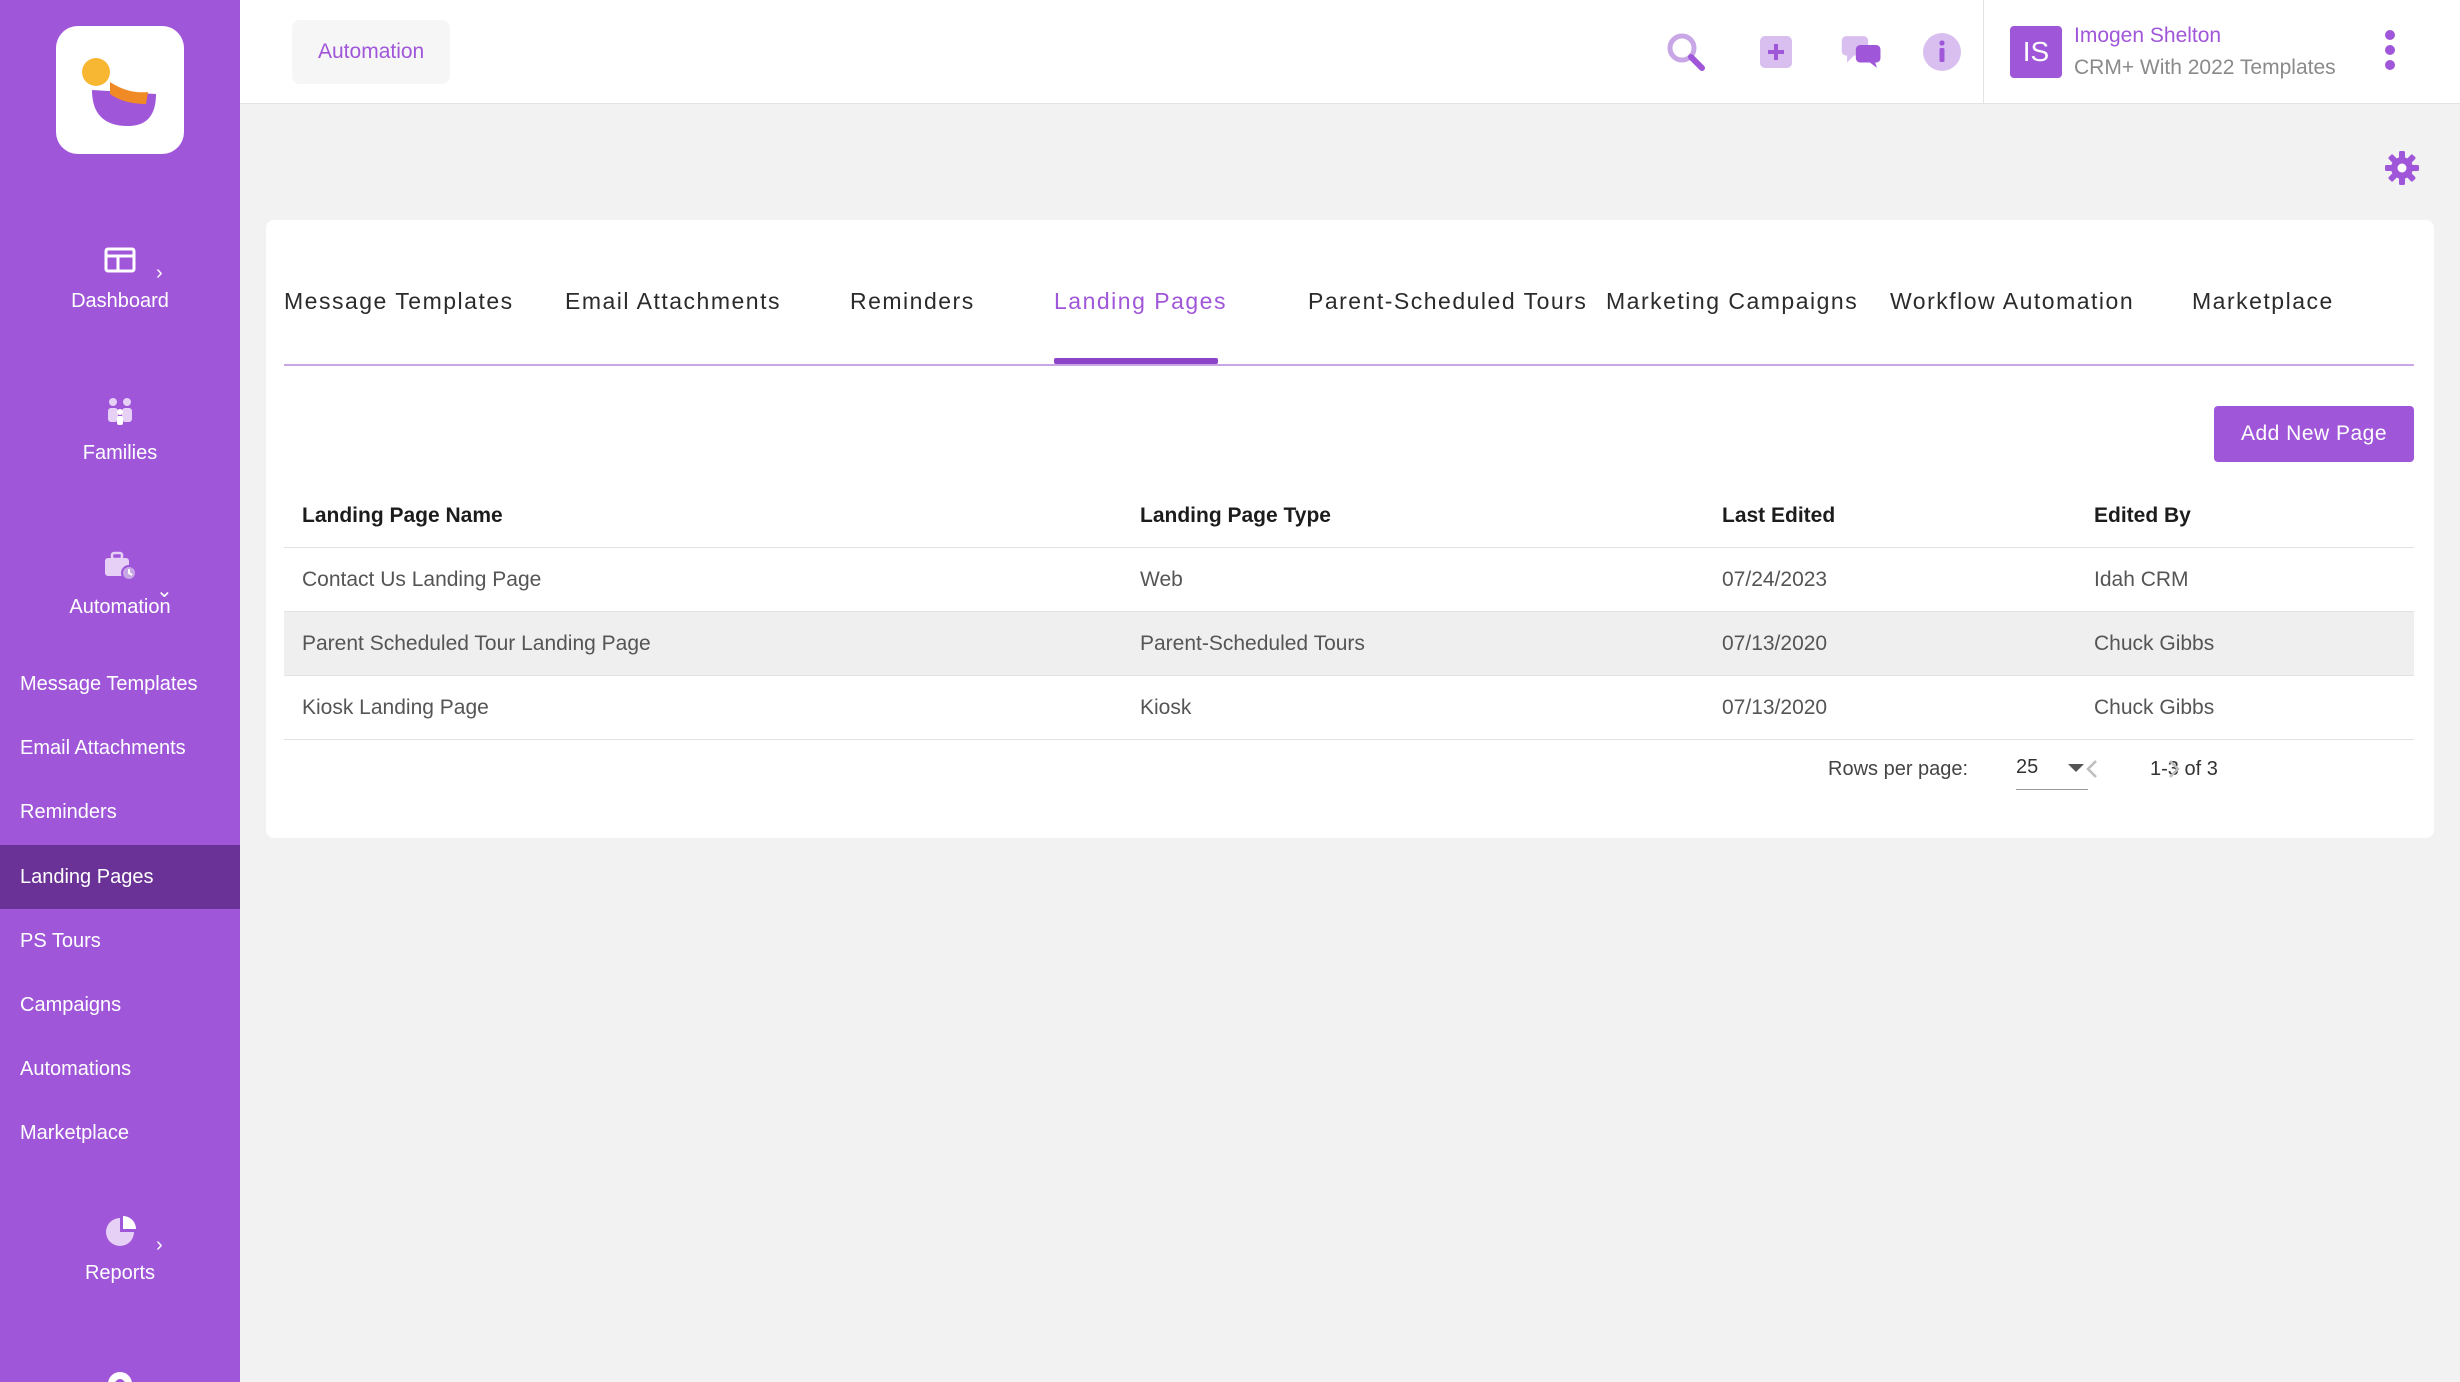 The image size is (2460, 1382). What do you see at coordinates (164, 591) in the screenshot?
I see `chevron-down-icon: ⌄` at bounding box center [164, 591].